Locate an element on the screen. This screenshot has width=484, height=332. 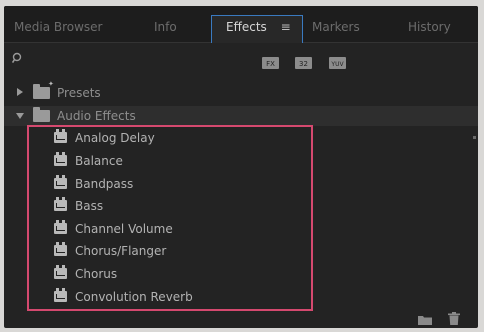
accelerated-effects-label: FX is located at coordinates (270, 64).